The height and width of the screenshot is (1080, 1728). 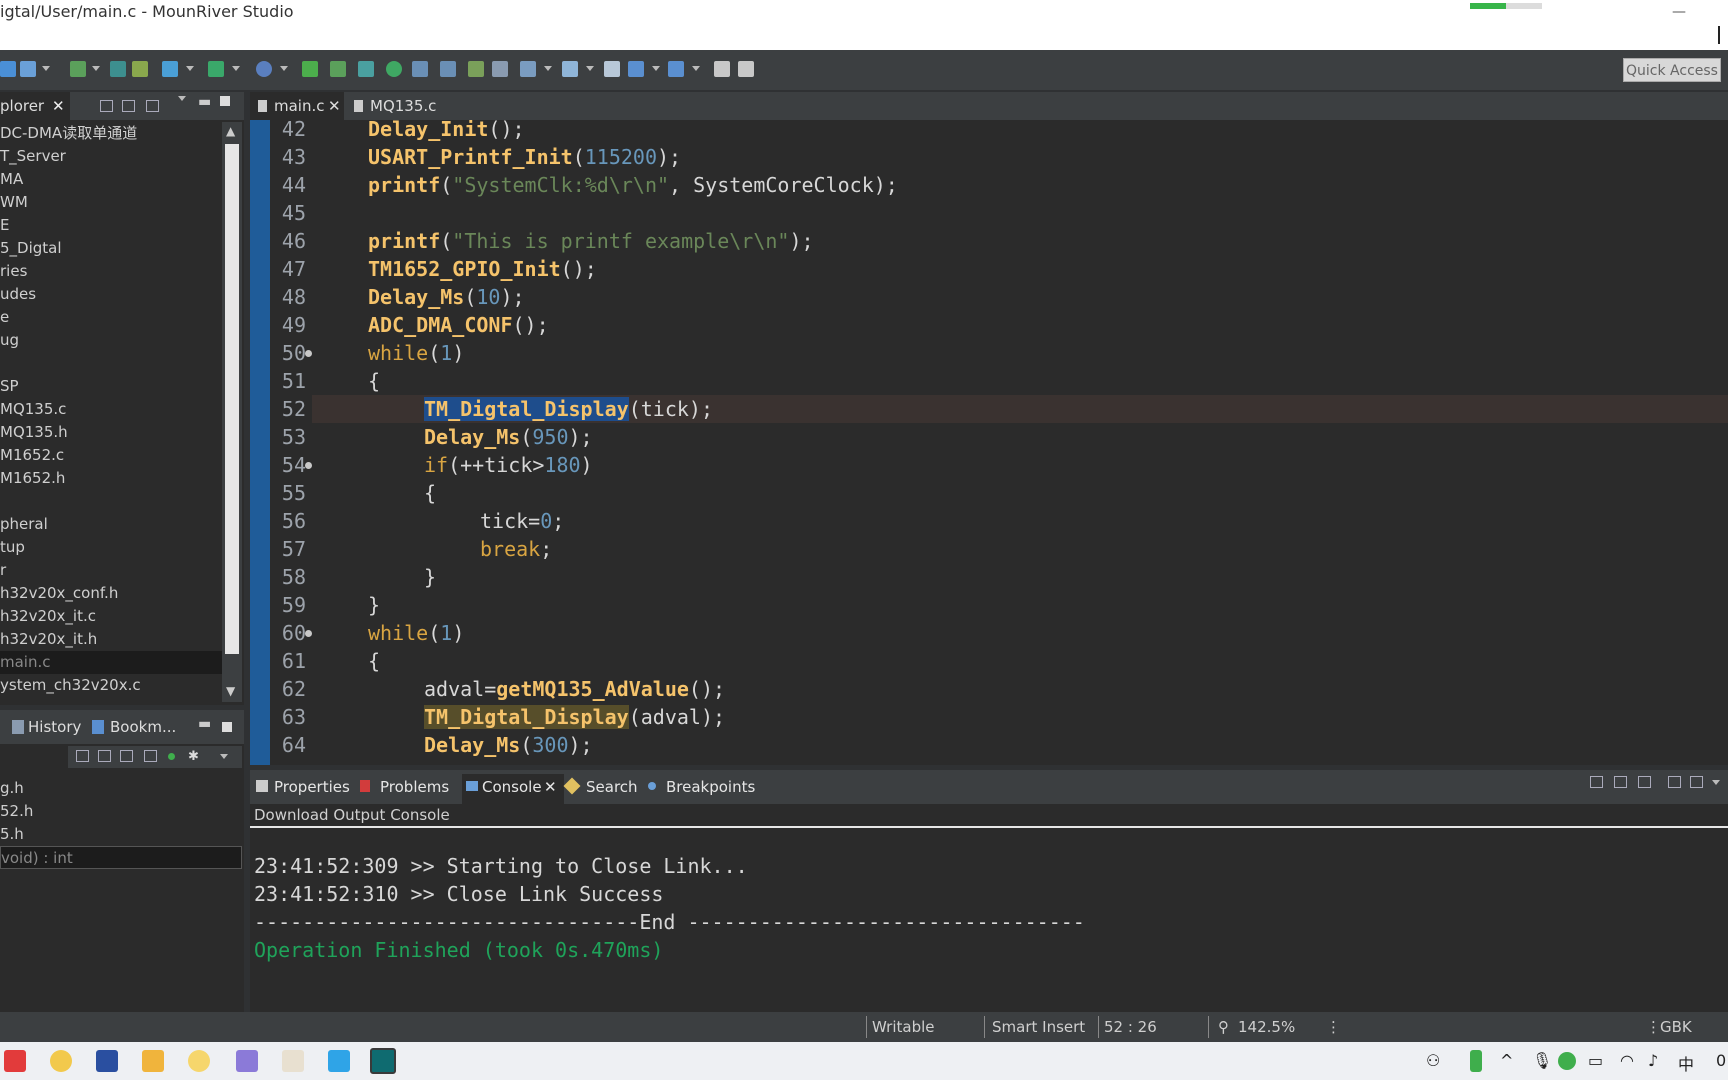 What do you see at coordinates (111, 202) in the screenshot?
I see `tree-item: WM` at bounding box center [111, 202].